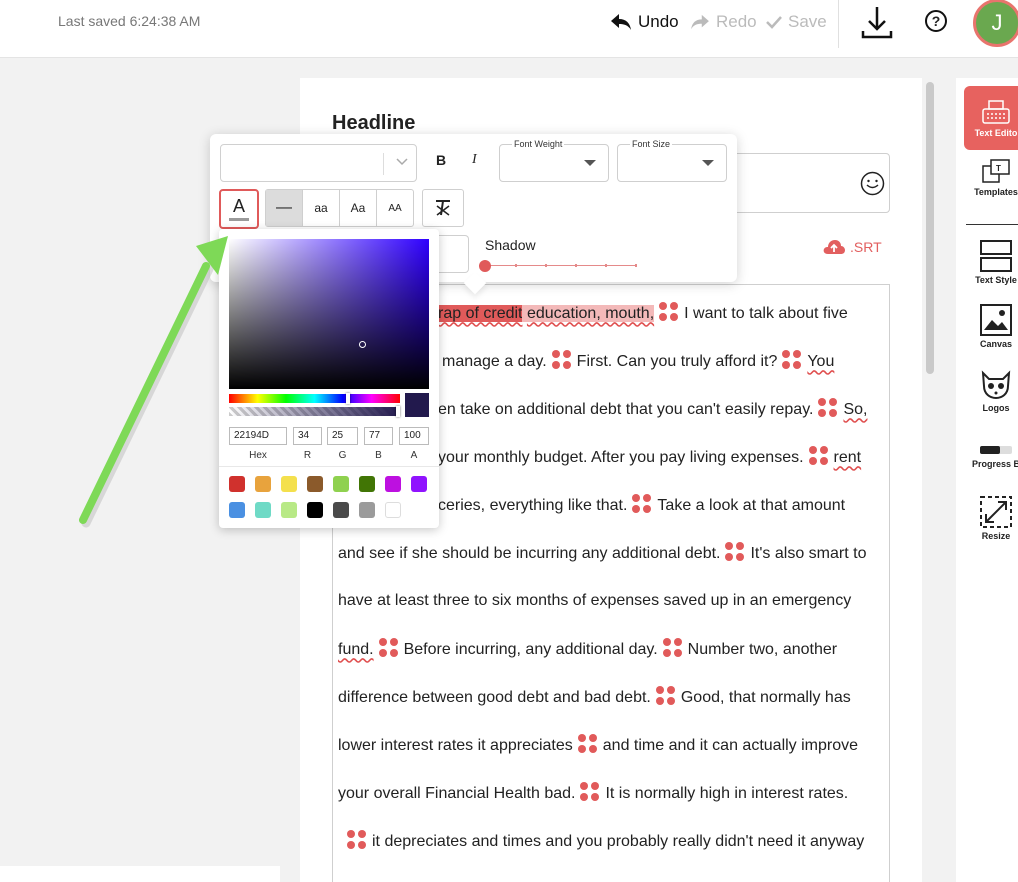  I want to click on clear-formatting-button, so click(443, 208).